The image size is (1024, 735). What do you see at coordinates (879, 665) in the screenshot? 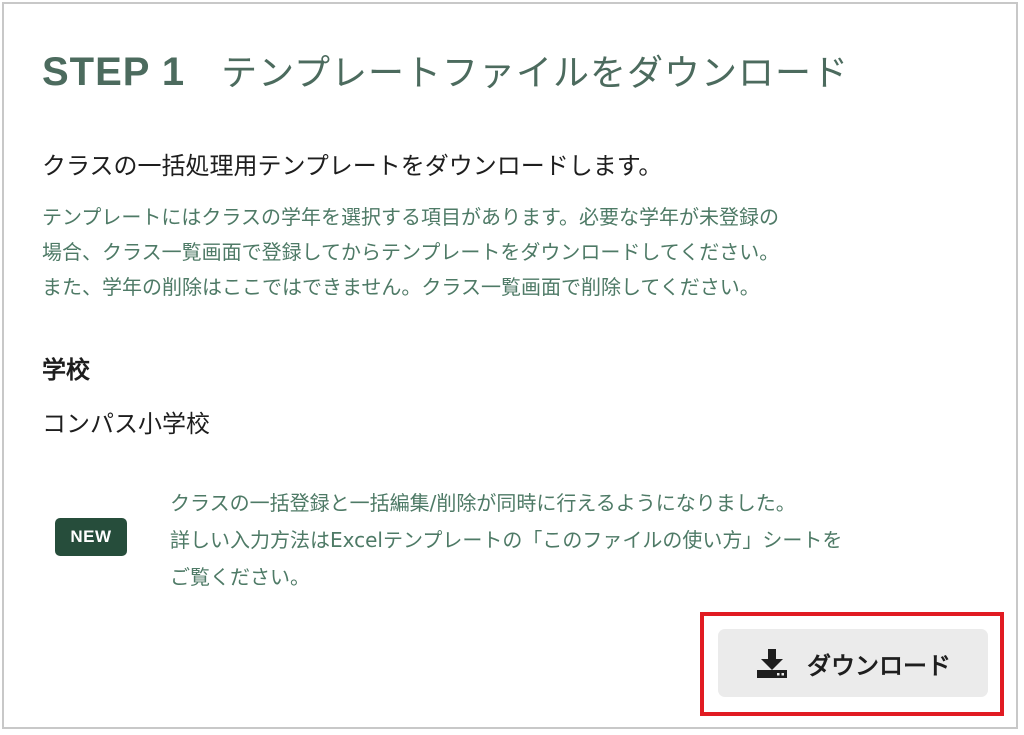
I see `download-button-label: ダウンロード` at bounding box center [879, 665].